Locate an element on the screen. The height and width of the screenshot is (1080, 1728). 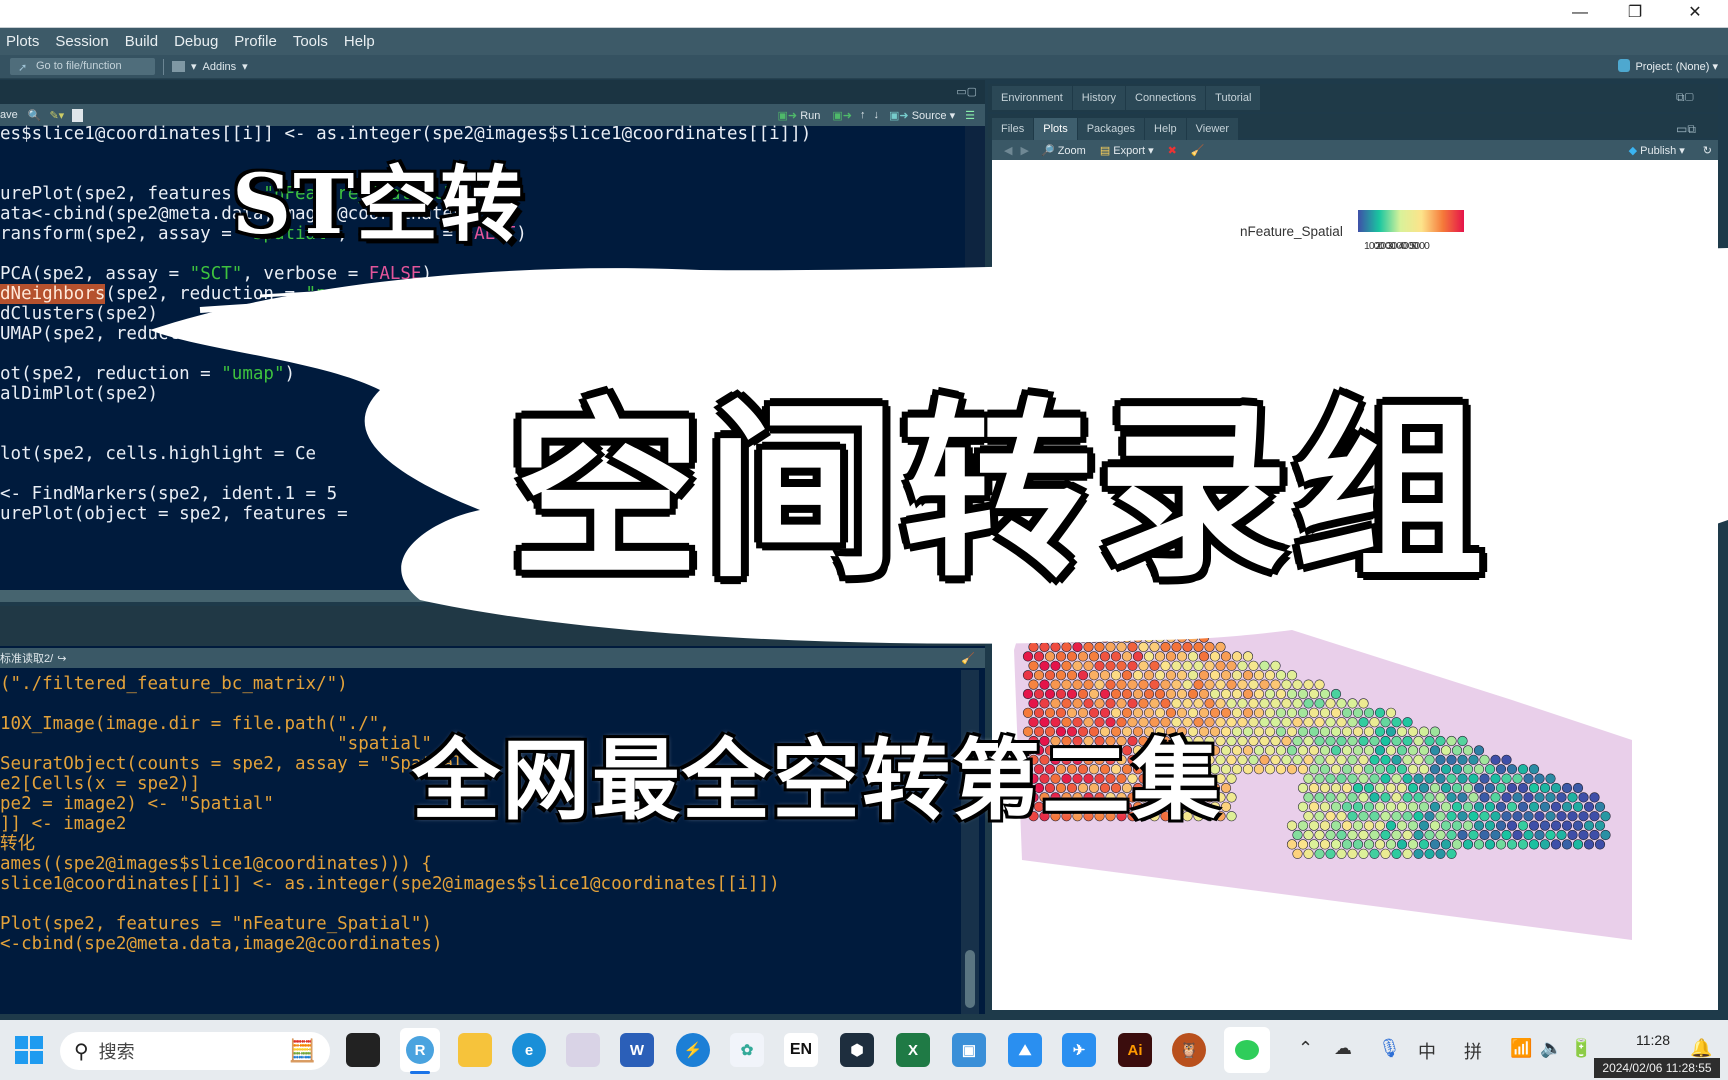
menu-help: Help is located at coordinates (359, 41).